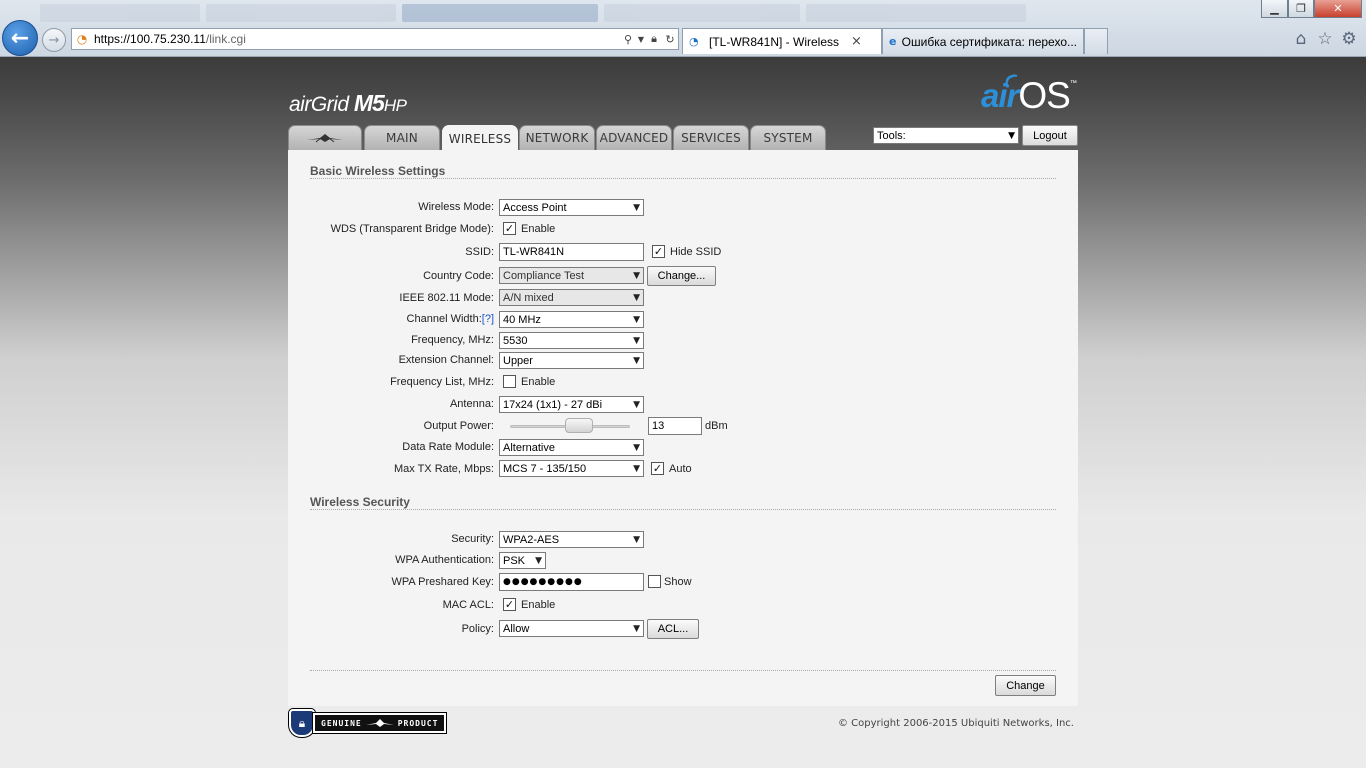 Image resolution: width=1366 pixels, height=768 pixels. I want to click on output-power-slider-thumb, so click(579, 425).